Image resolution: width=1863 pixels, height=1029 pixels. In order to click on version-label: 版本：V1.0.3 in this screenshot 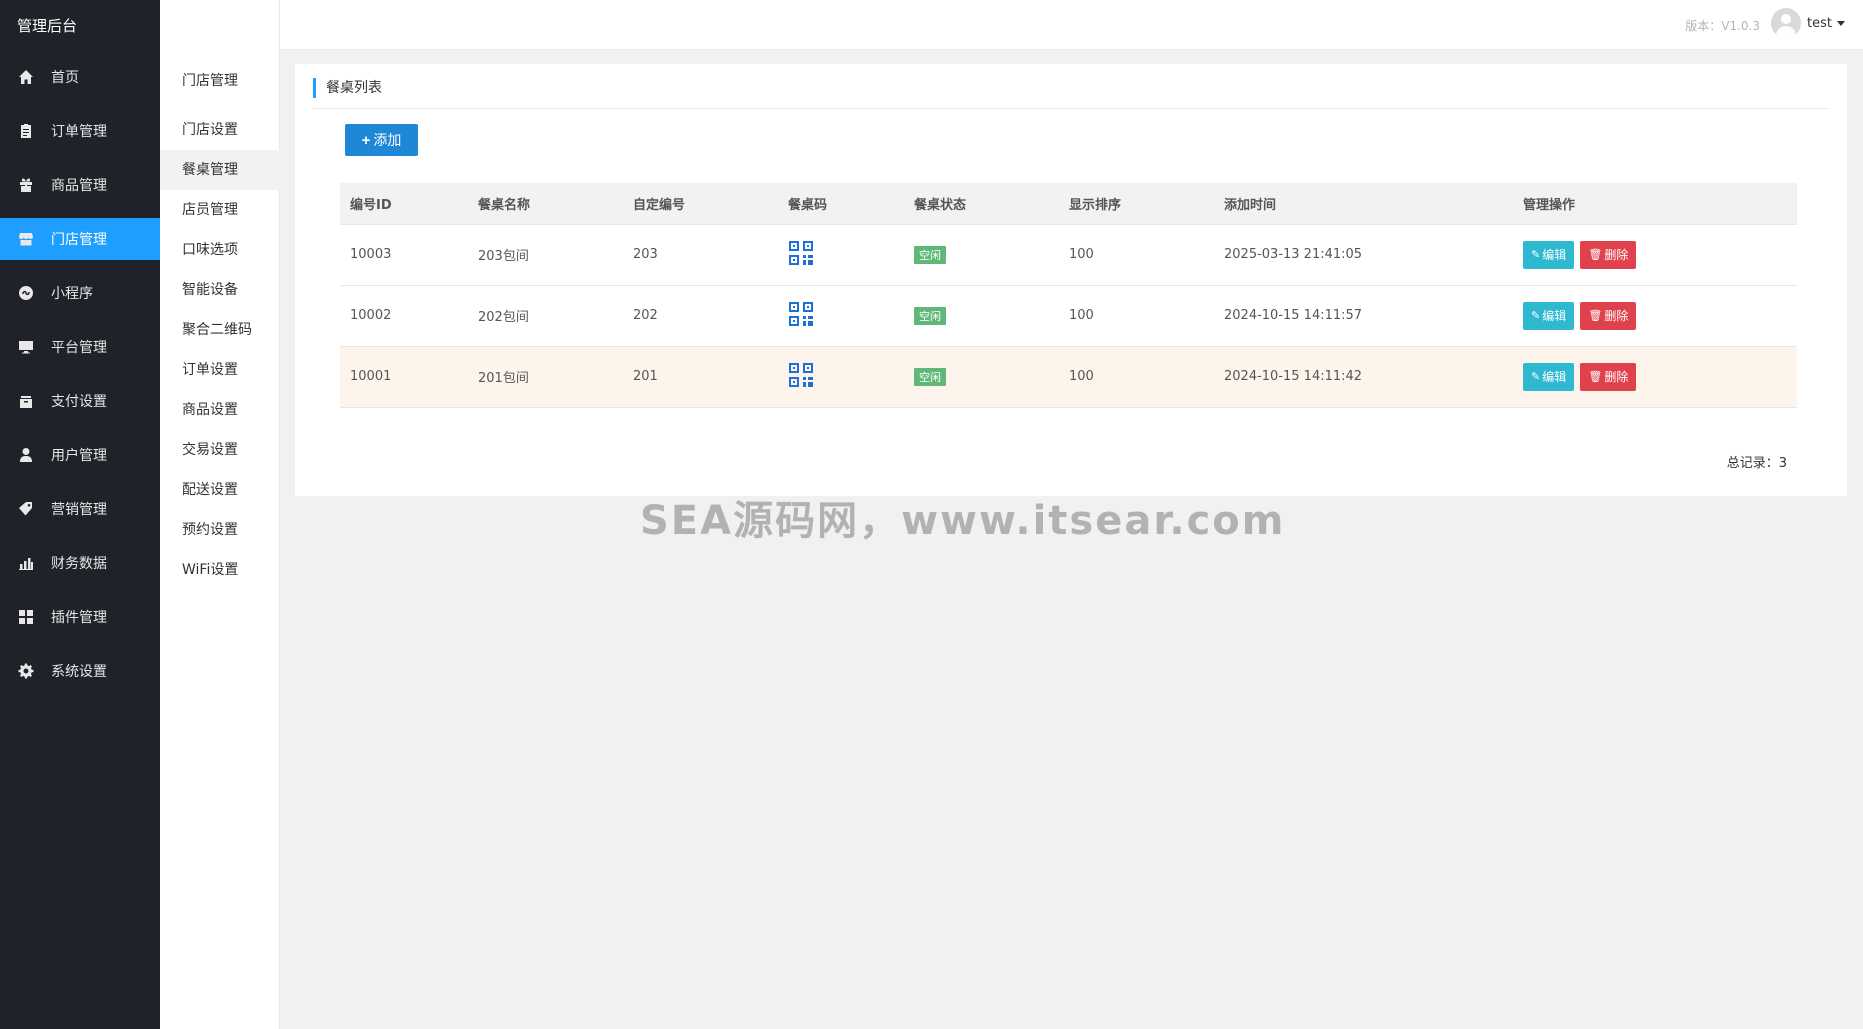, I will do `click(1722, 26)`.